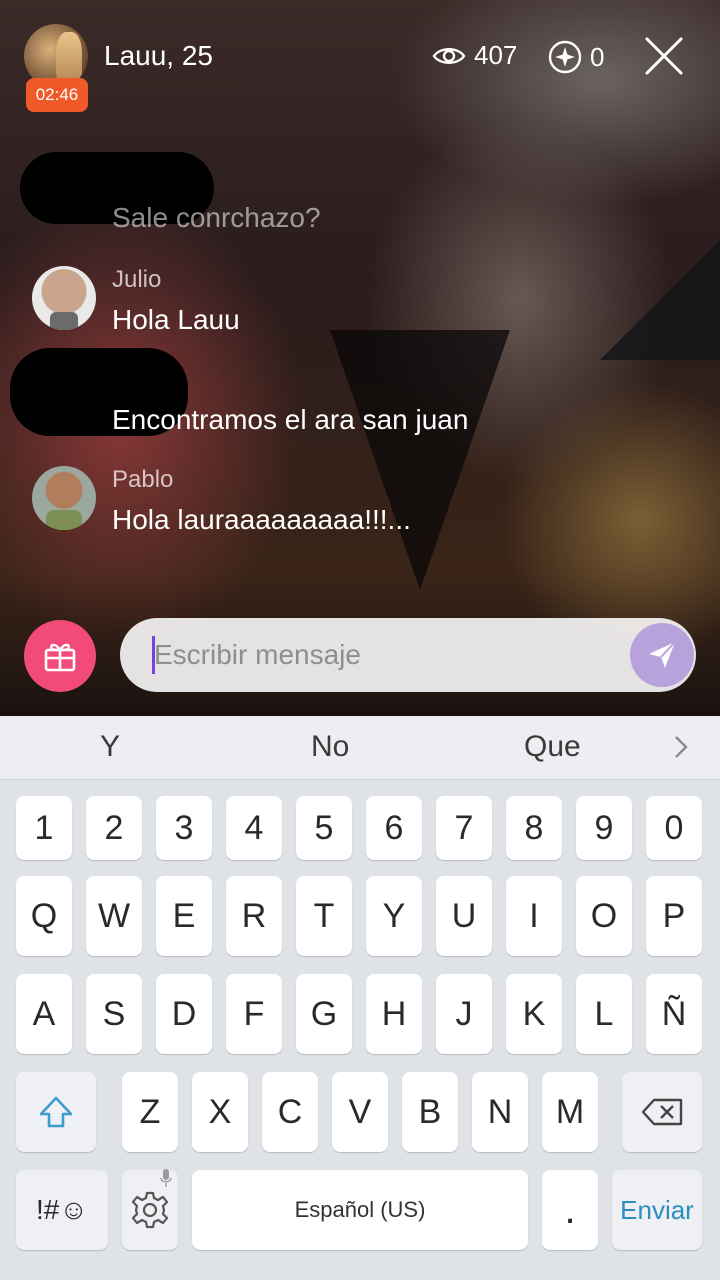  What do you see at coordinates (324, 1014) in the screenshot?
I see `key-g: G` at bounding box center [324, 1014].